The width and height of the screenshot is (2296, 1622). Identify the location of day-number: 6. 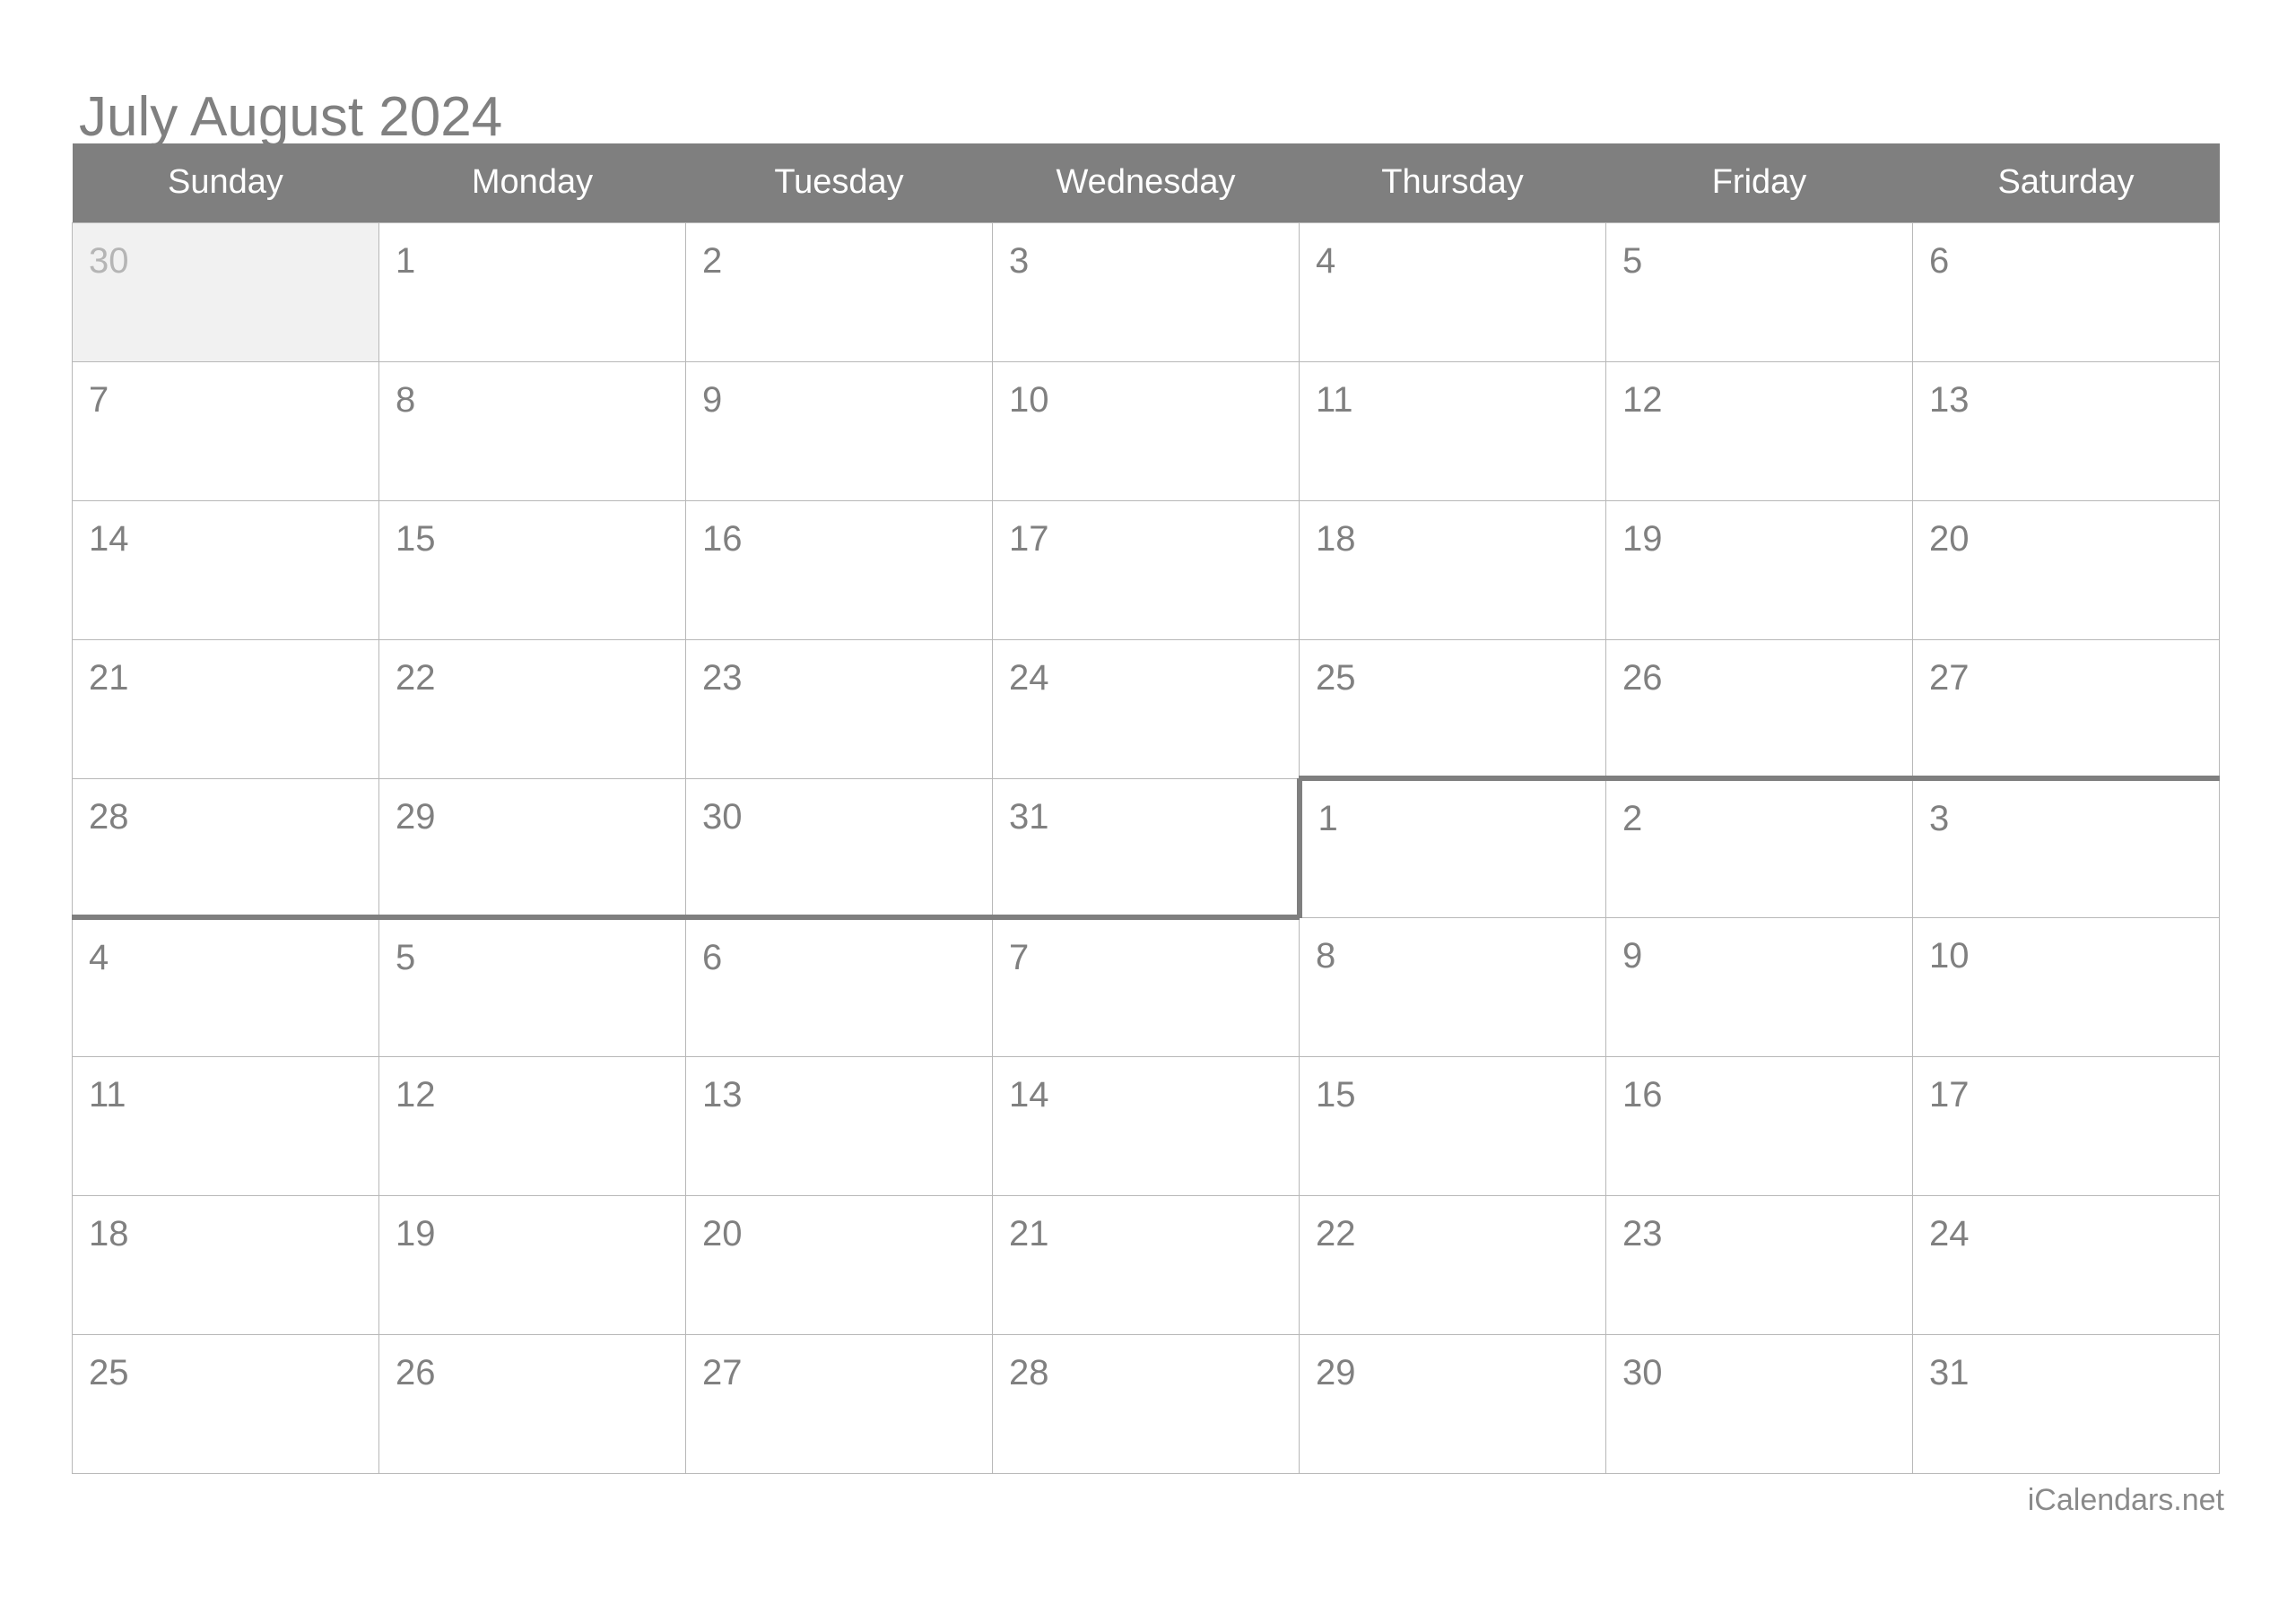
(1939, 260).